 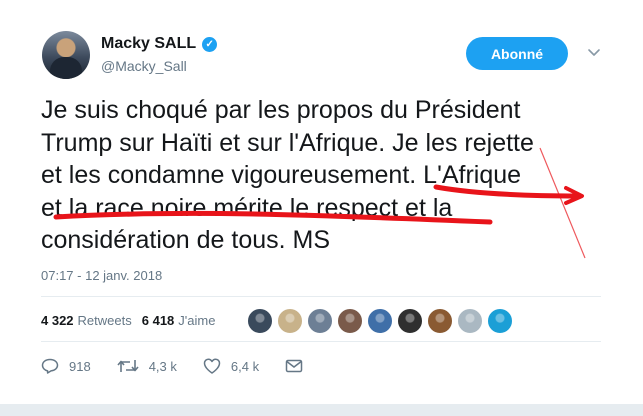 I want to click on reply-icon, so click(x=50, y=366).